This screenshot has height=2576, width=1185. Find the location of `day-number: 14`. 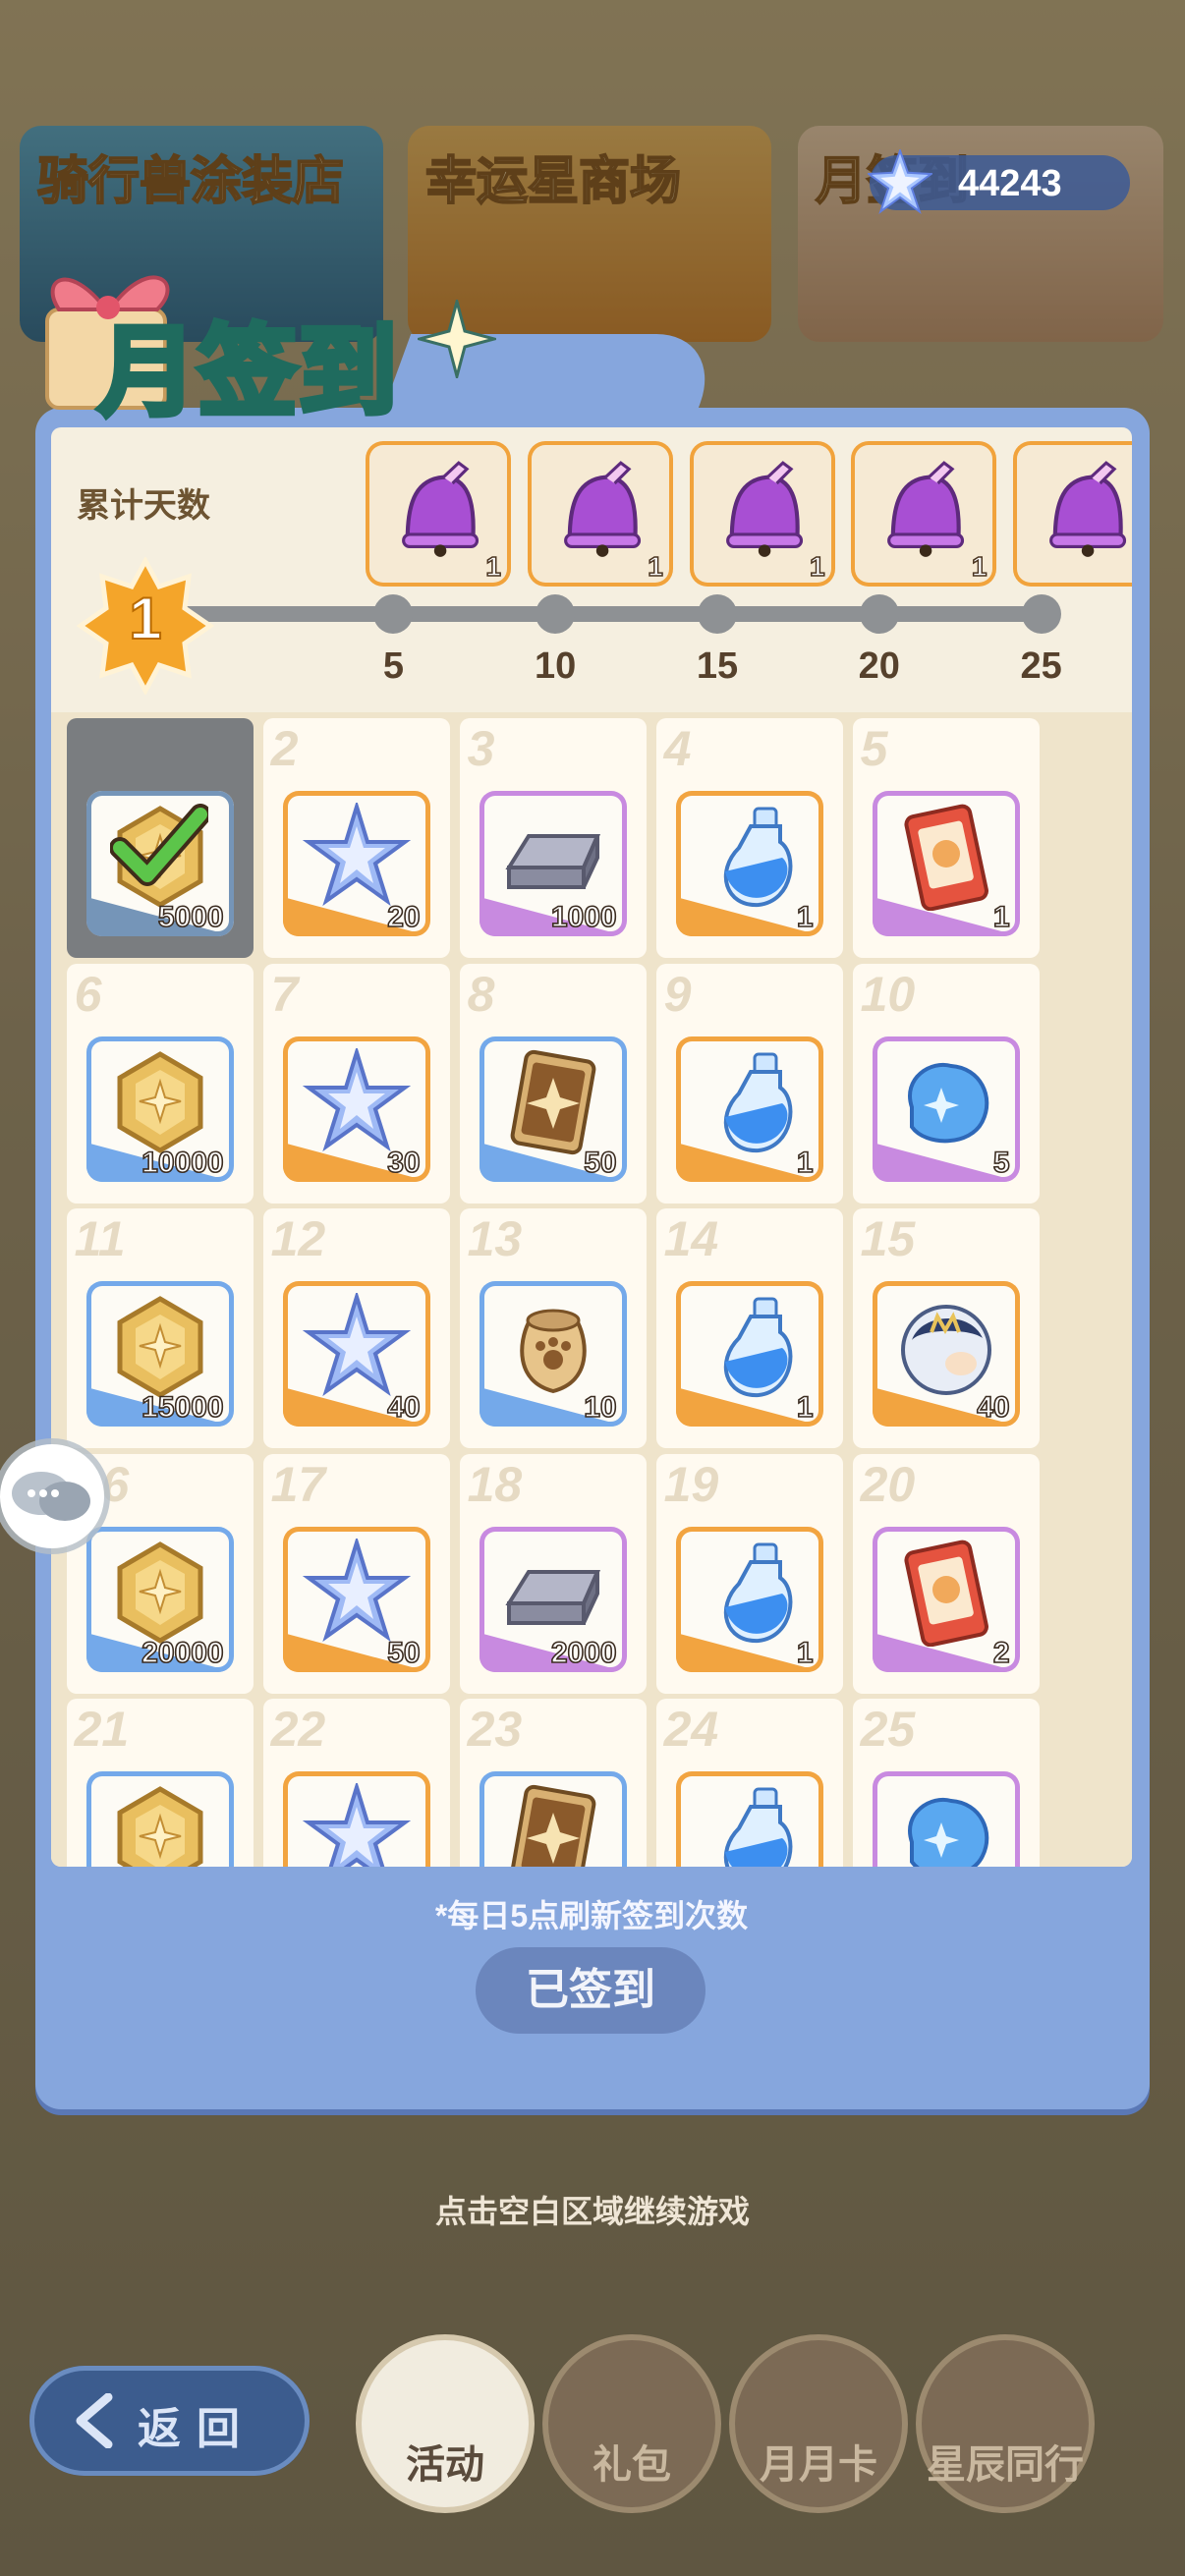

day-number: 14 is located at coordinates (691, 1239).